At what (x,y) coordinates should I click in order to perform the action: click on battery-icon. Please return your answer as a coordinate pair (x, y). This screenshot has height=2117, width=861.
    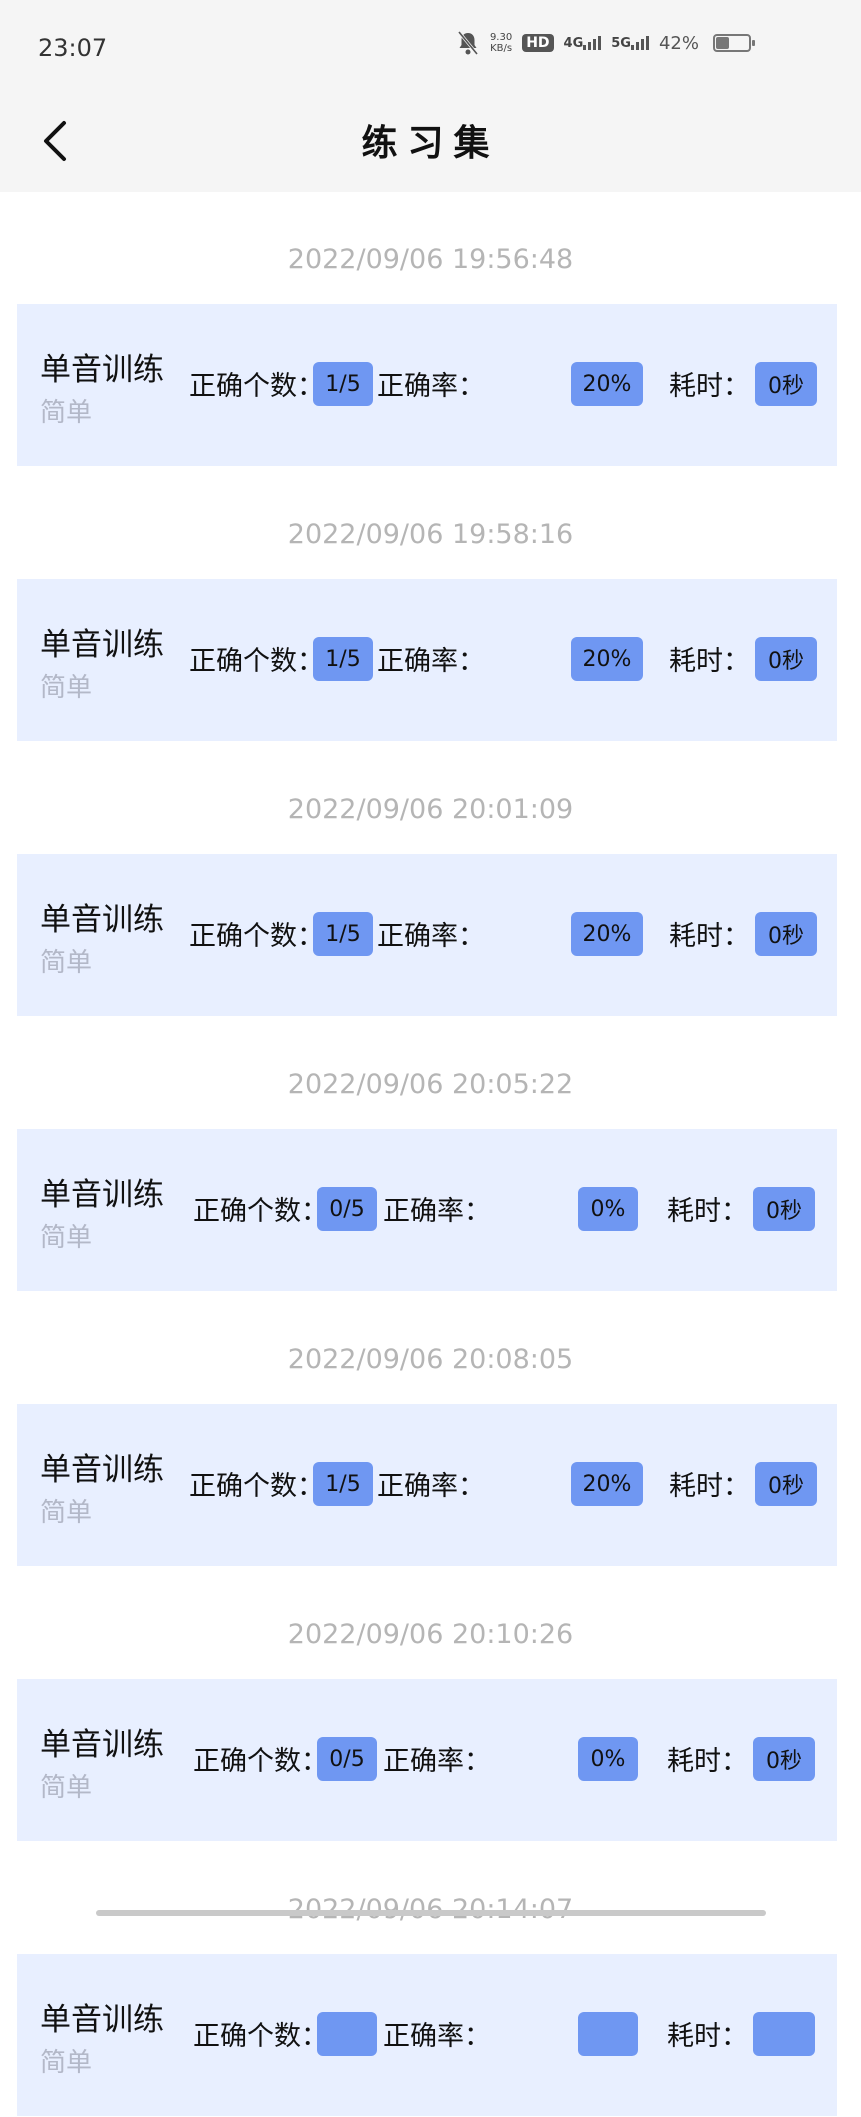
    Looking at the image, I should click on (734, 43).